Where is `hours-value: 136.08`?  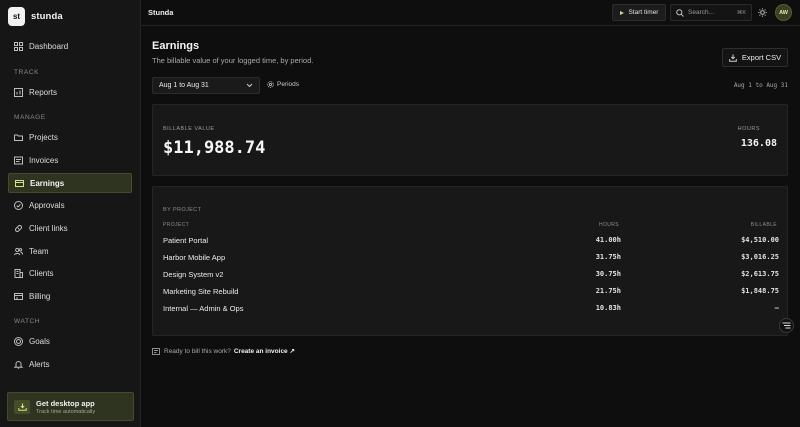 hours-value: 136.08 is located at coordinates (758, 143).